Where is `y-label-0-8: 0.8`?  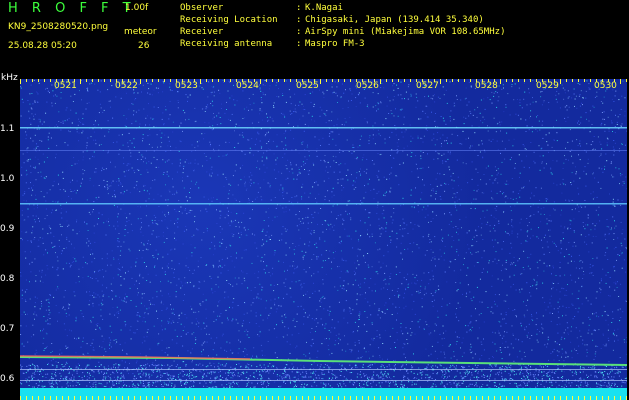
y-label-0-8: 0.8 is located at coordinates (7, 279).